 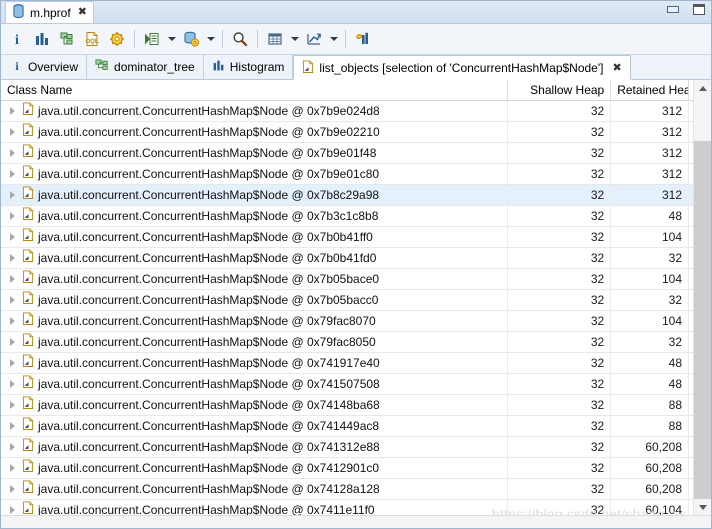 What do you see at coordinates (92, 39) in the screenshot?
I see `oql-icon: OQL` at bounding box center [92, 39].